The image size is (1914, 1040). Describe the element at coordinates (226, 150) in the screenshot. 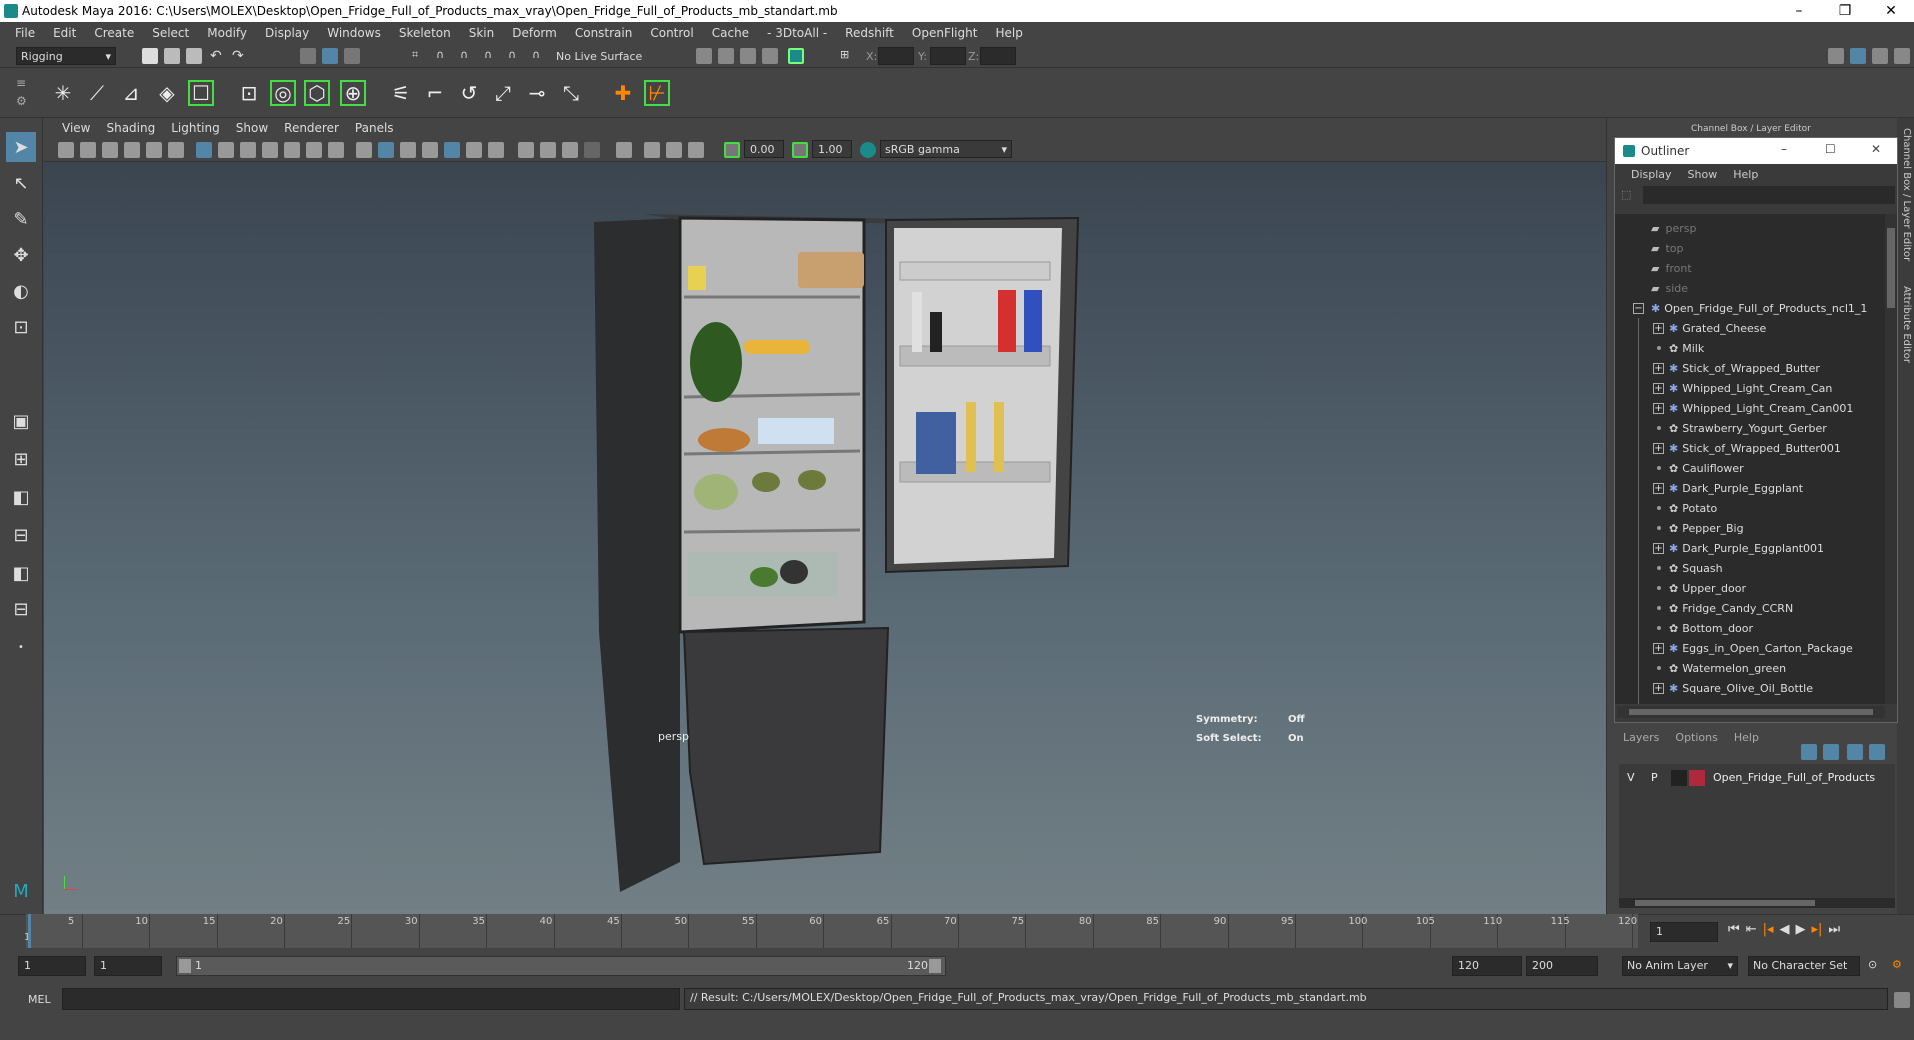

I see `film-gate-icon` at that location.